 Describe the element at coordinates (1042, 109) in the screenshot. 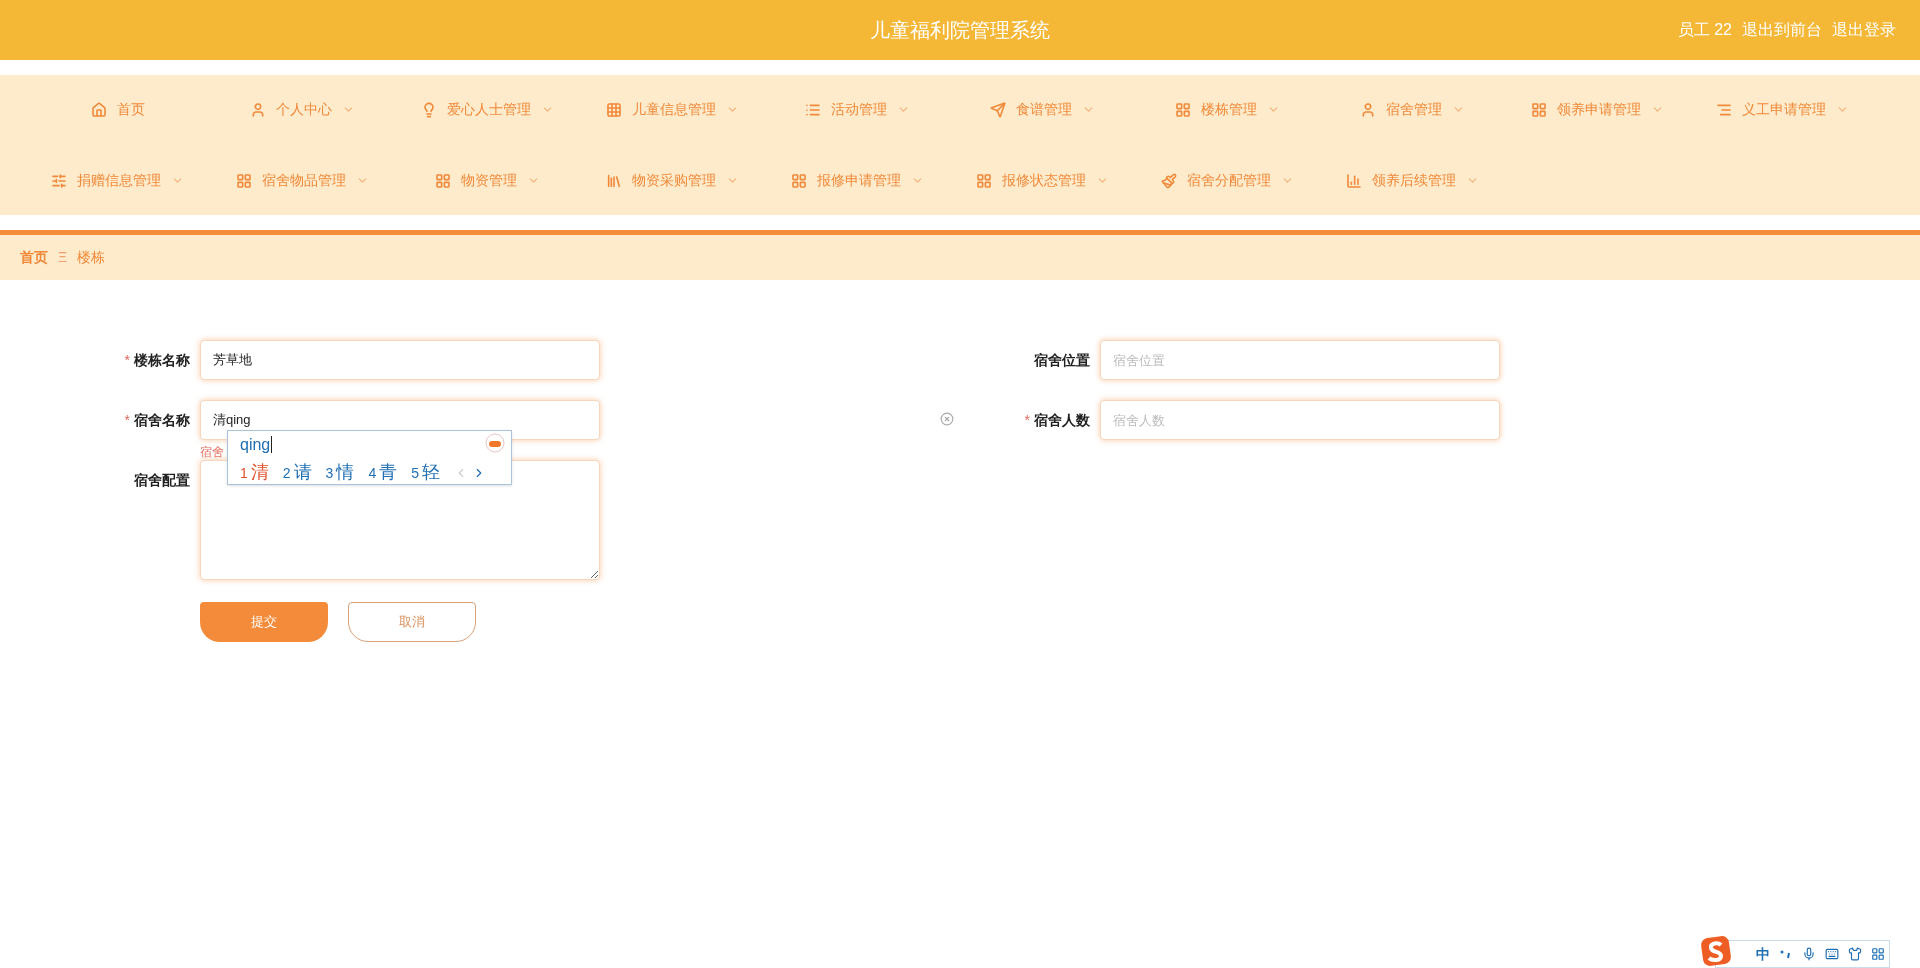

I see `nav-item: 食谱管理` at that location.